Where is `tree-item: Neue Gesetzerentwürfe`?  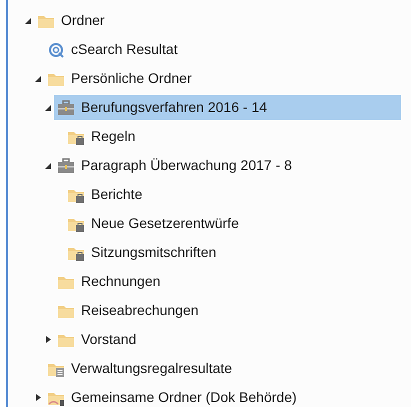
tree-item: Neue Gesetzerentwürfe is located at coordinates (165, 223).